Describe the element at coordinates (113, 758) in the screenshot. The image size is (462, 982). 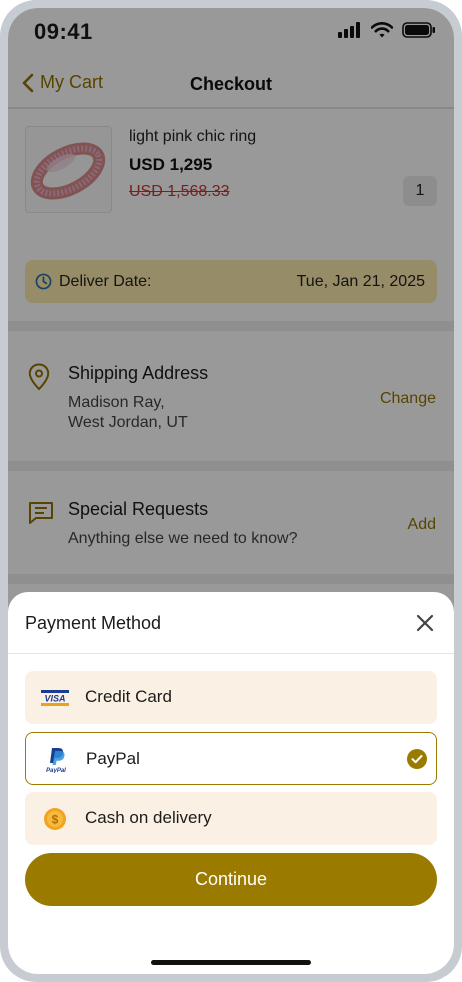
I see `payment-option-label: PayPal` at that location.